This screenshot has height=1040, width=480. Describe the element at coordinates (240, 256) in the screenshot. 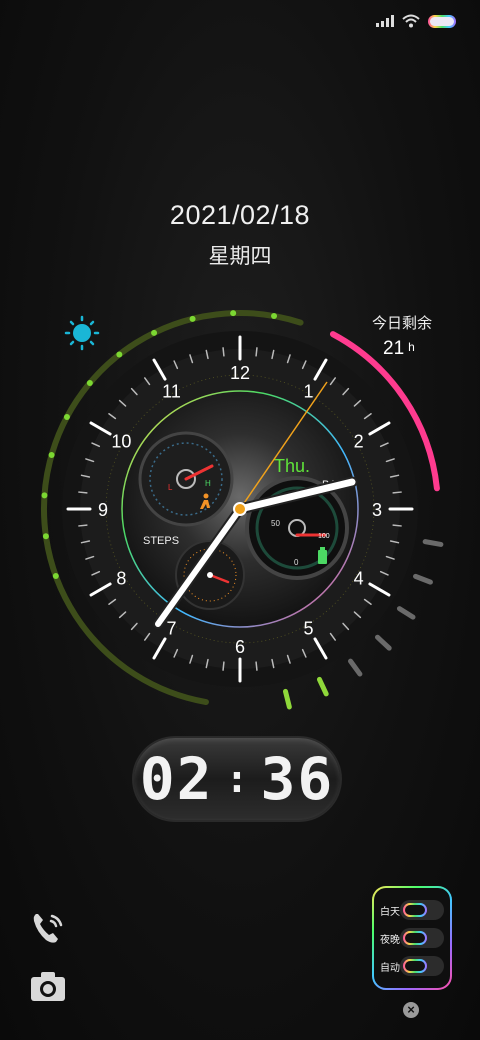

I see `weekday-text: 星期四` at that location.